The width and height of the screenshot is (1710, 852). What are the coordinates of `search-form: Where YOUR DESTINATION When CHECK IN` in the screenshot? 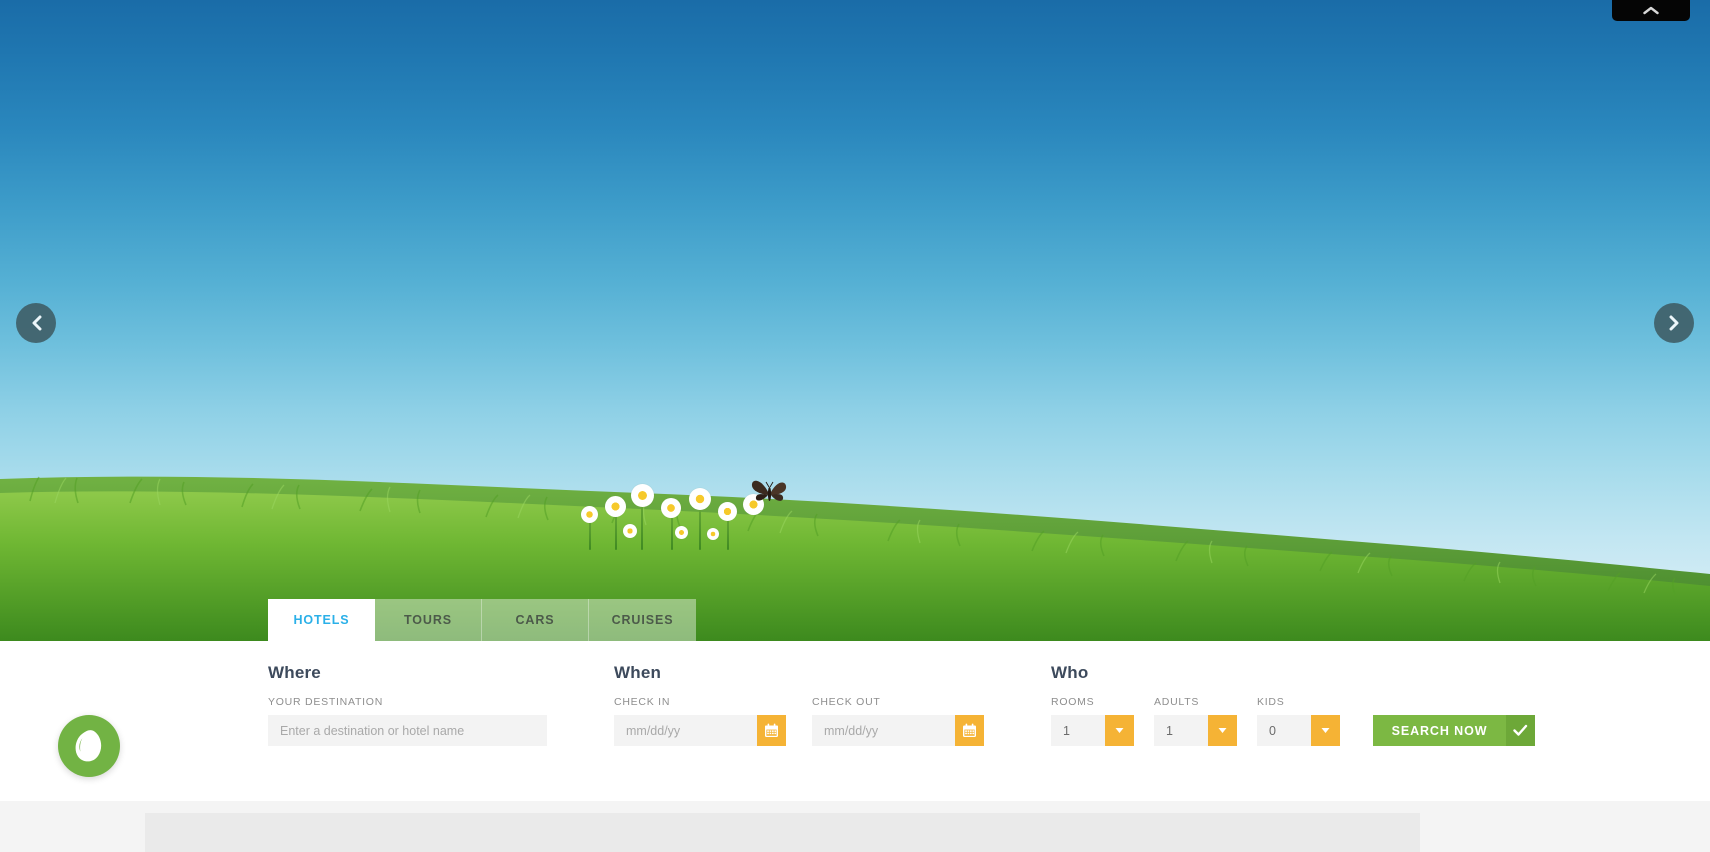 It's located at (901, 704).